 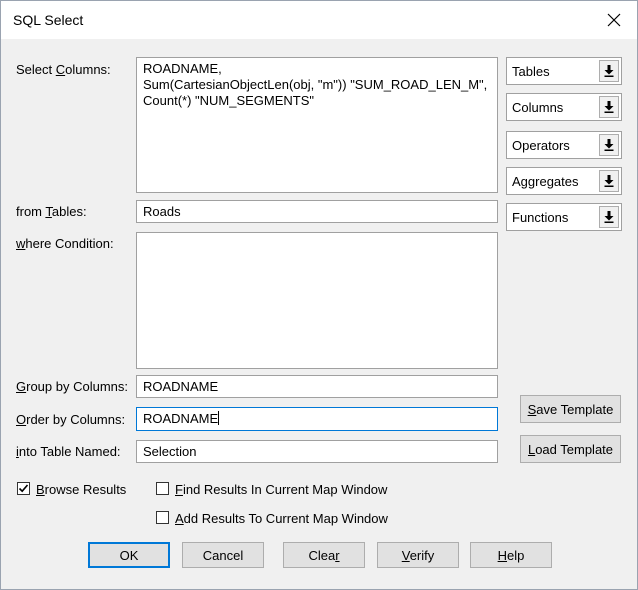 I want to click on functions-dropdown-label: Functions, so click(x=540, y=217).